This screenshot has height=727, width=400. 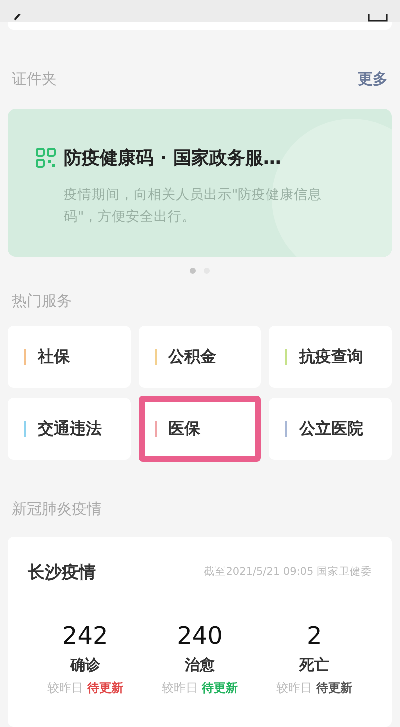 I want to click on service-tile: 抗疫查询, so click(x=330, y=357).